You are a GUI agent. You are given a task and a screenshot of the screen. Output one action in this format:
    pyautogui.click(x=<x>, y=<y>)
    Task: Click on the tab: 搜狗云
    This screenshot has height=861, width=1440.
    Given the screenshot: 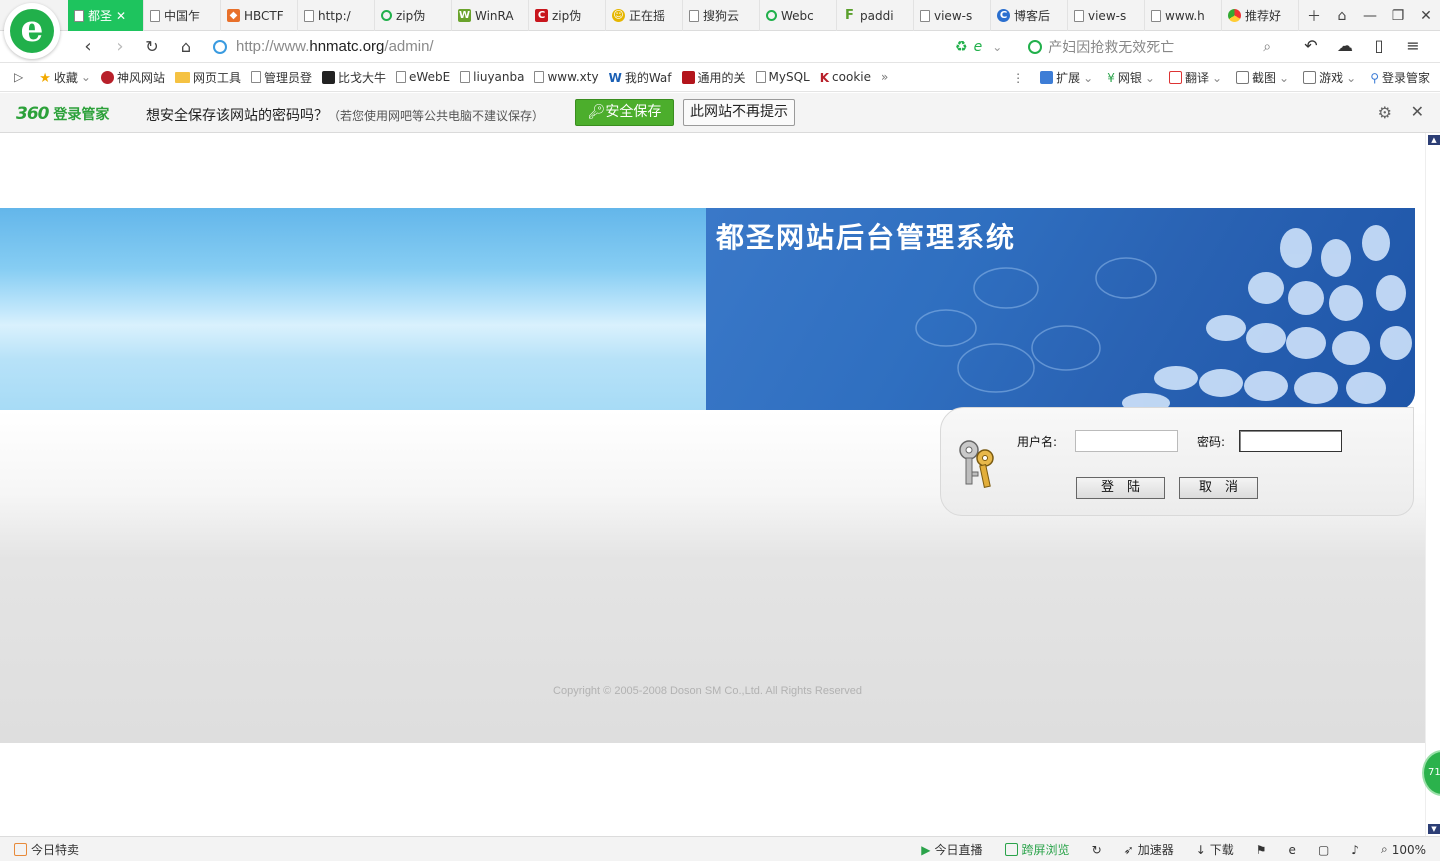 What is the action you would take?
    pyautogui.click(x=721, y=15)
    